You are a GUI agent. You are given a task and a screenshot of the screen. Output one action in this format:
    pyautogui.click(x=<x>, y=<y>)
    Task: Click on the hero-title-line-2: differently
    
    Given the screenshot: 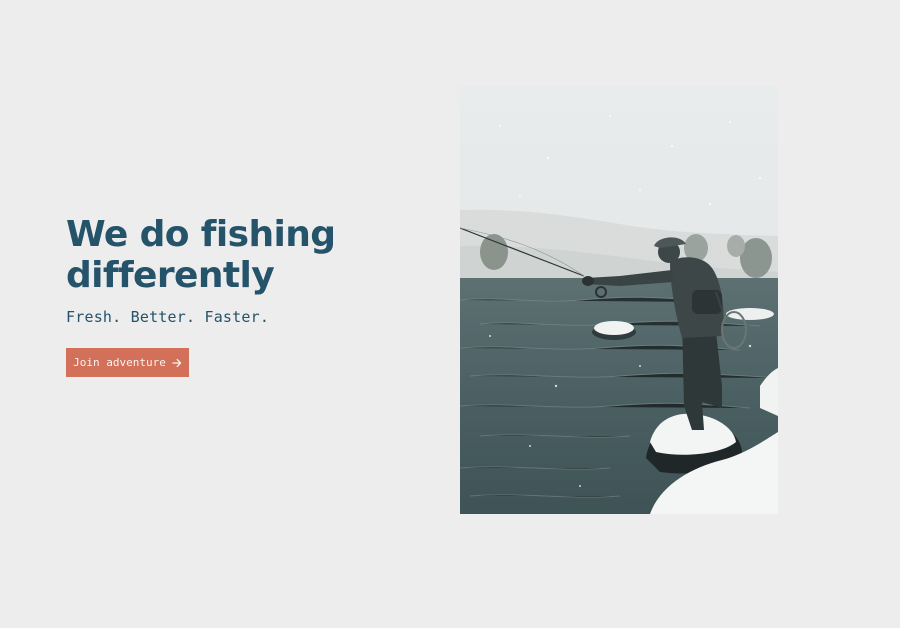 What is the action you would take?
    pyautogui.click(x=170, y=275)
    